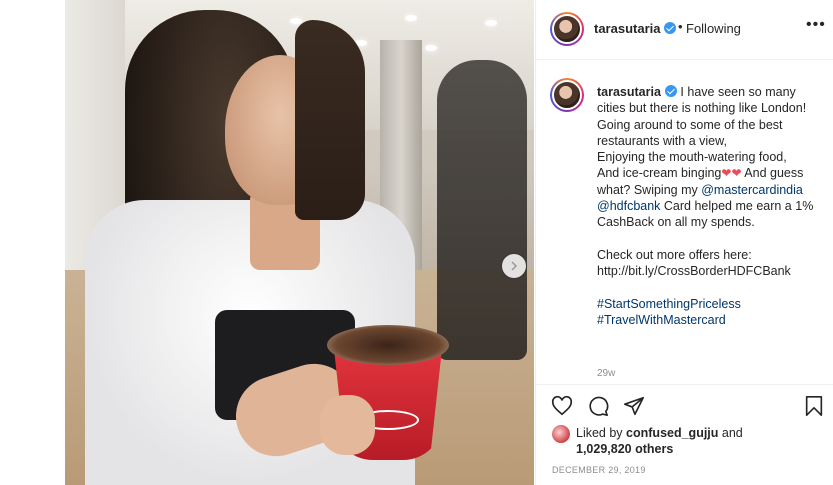  What do you see at coordinates (713, 28) in the screenshot?
I see `following-button: Following` at bounding box center [713, 28].